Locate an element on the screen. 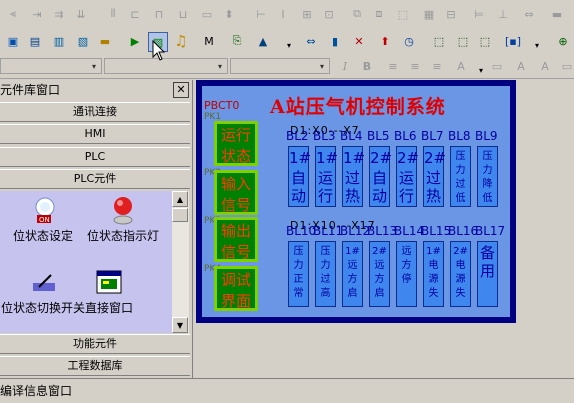 Image resolution: width=574 pixels, height=403 pixels. word-lamp-icon: ▤ is located at coordinates (35, 41).